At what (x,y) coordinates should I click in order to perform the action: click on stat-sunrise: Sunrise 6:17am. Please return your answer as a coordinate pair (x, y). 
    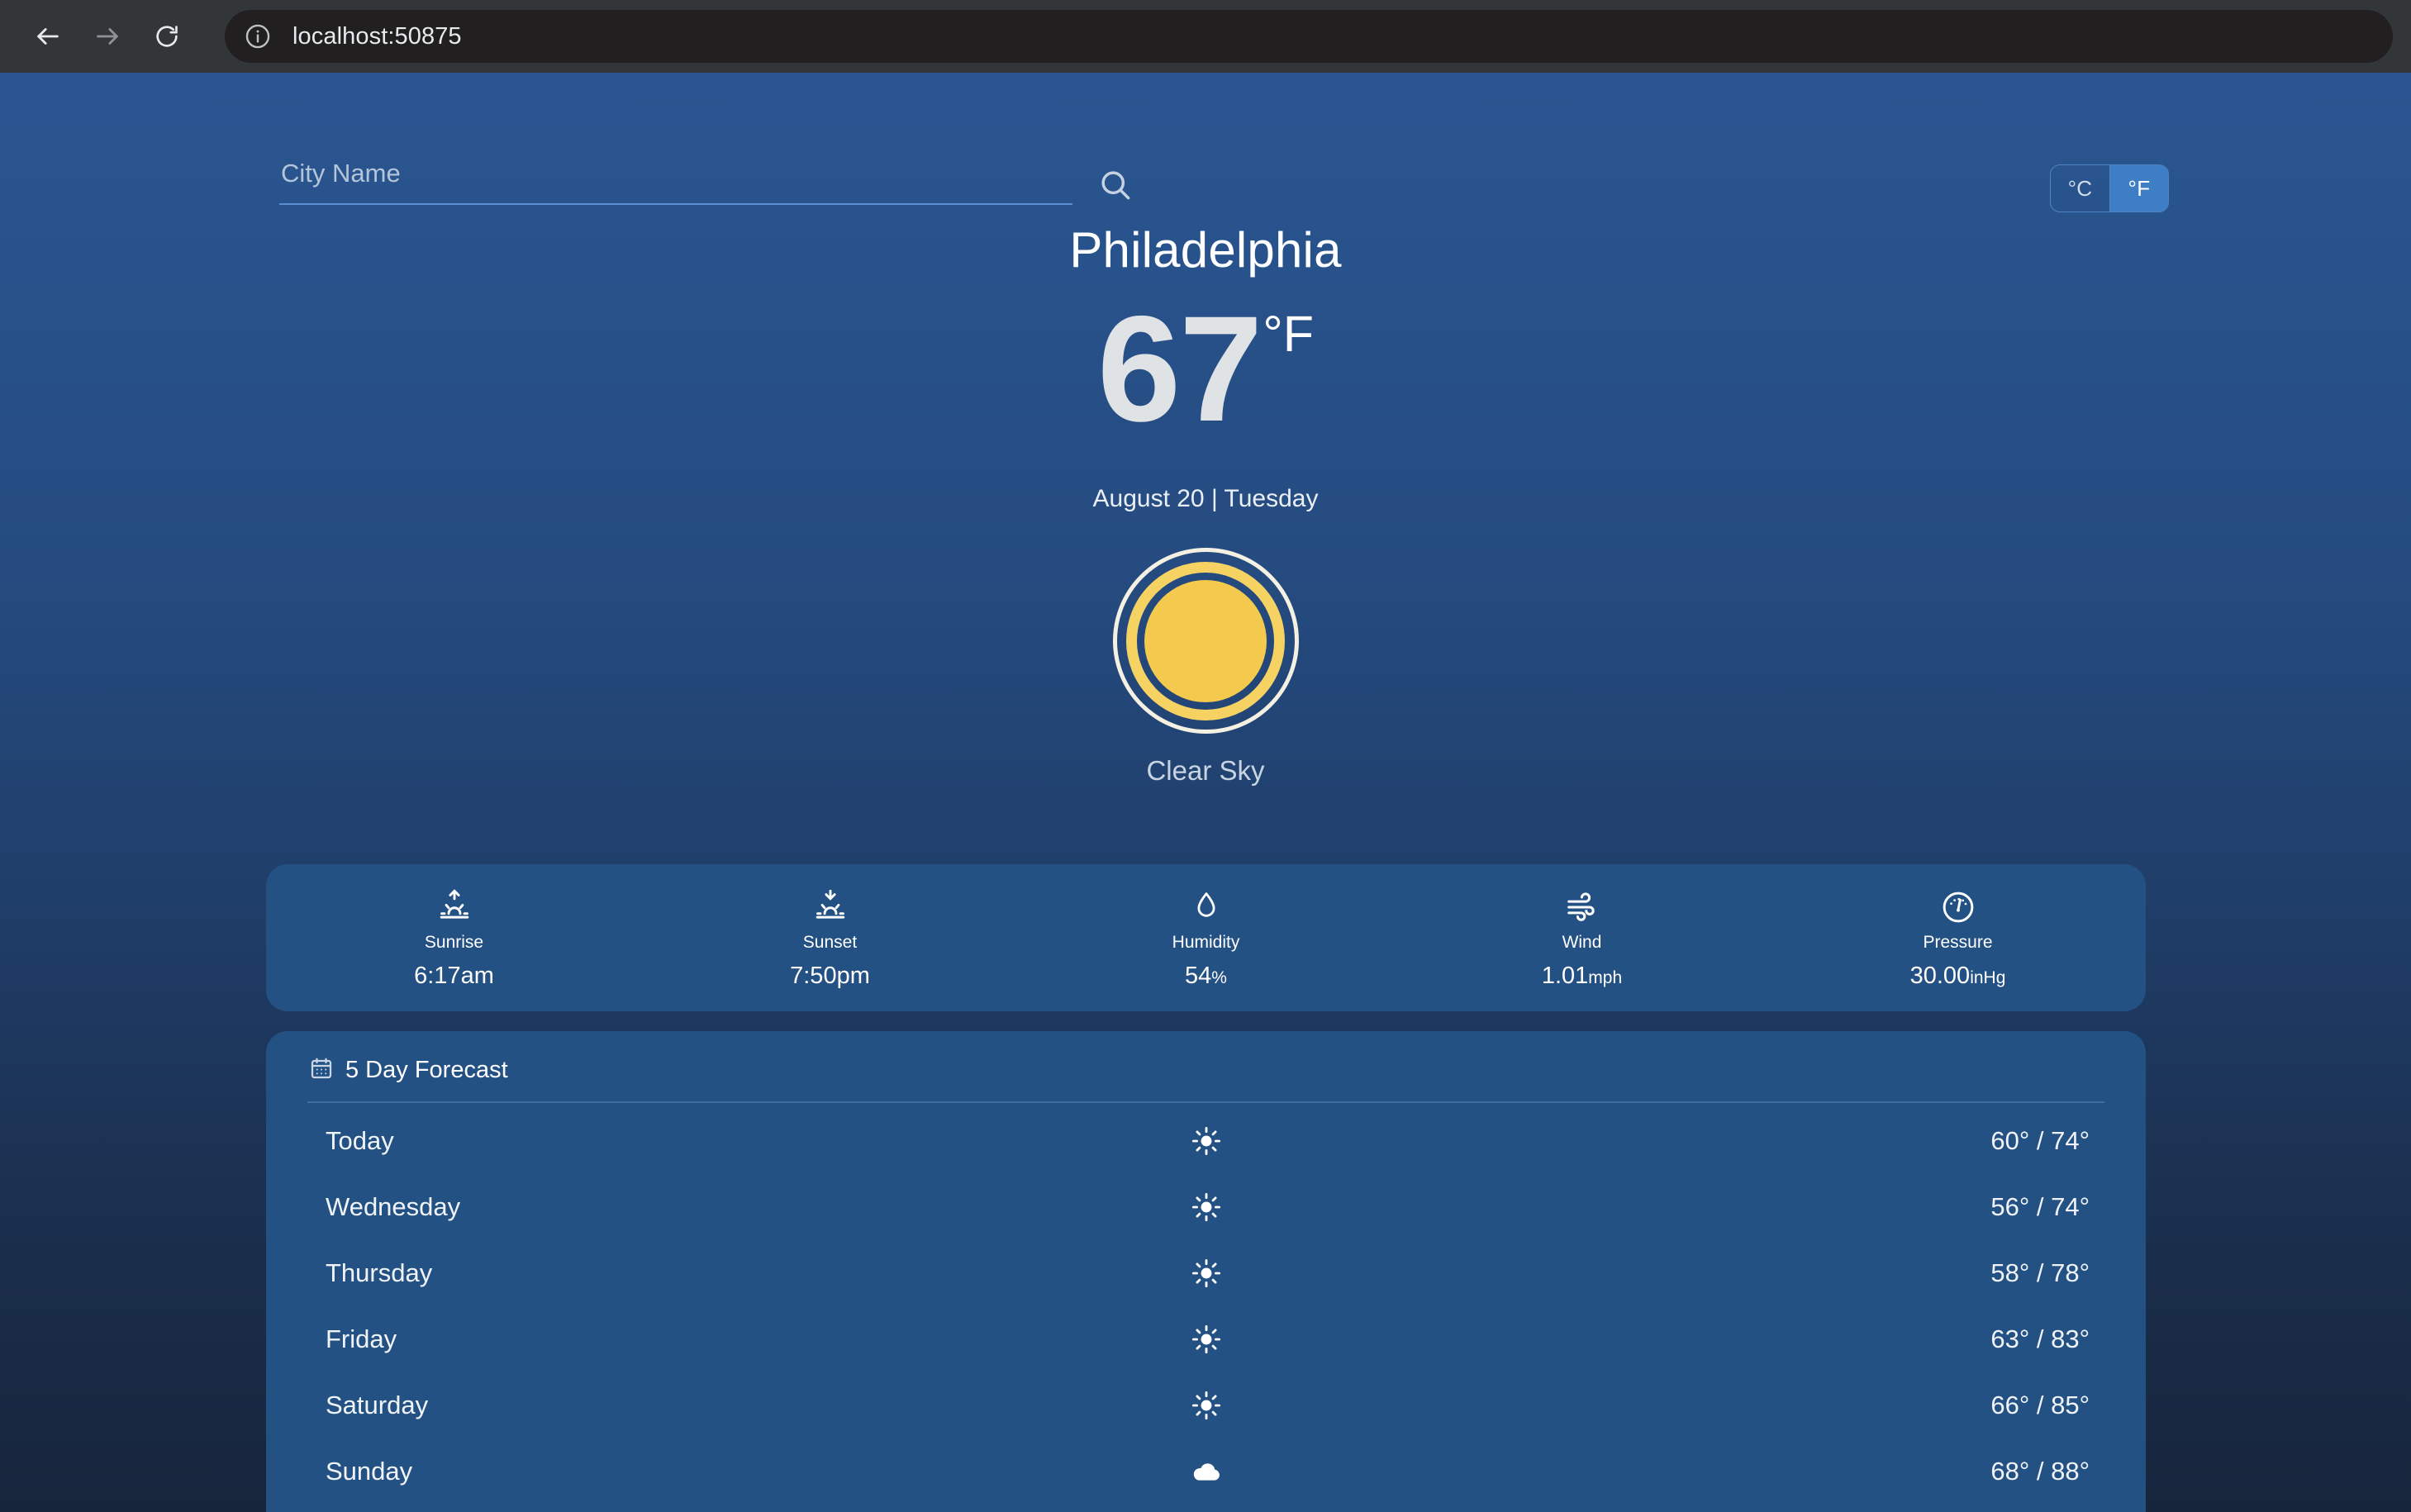
    Looking at the image, I should click on (454, 937).